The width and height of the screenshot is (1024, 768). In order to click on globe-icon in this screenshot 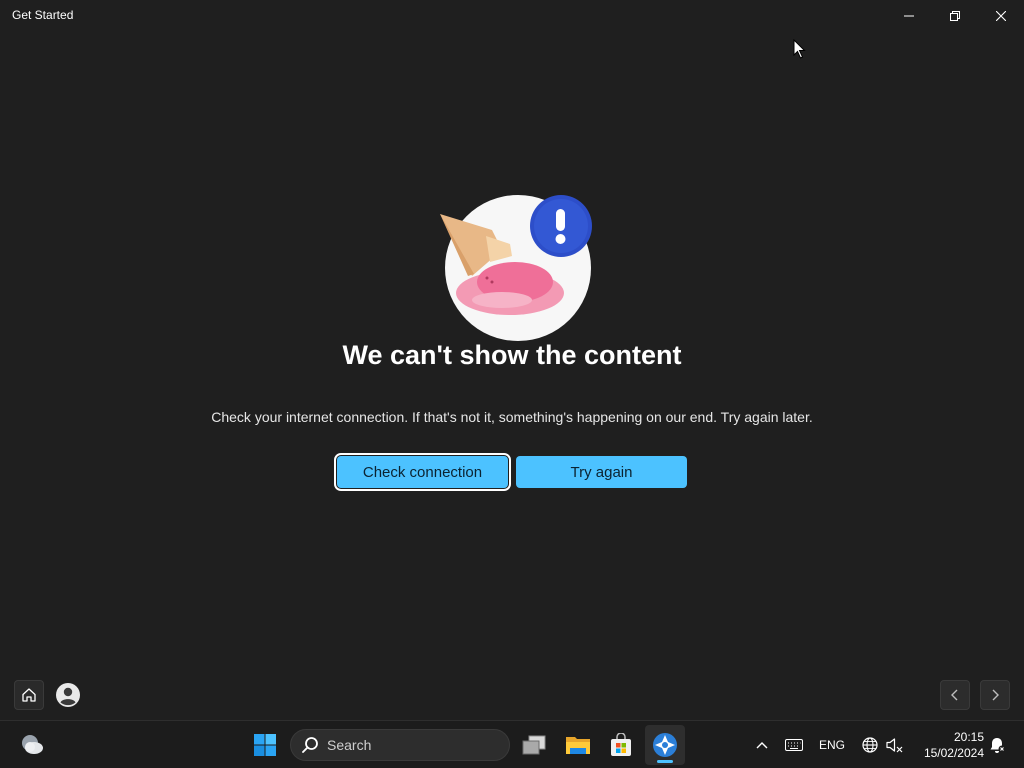, I will do `click(870, 745)`.